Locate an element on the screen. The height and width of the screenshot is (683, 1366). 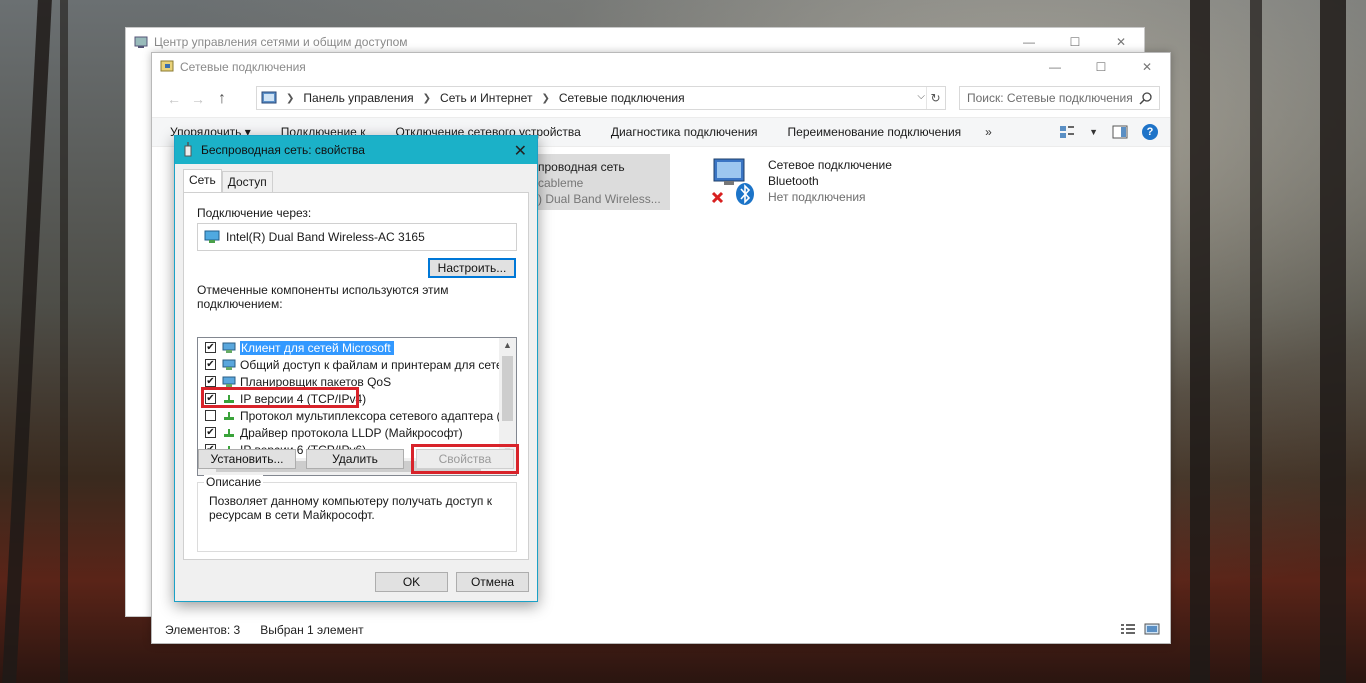
connection-status: cableme is located at coordinates (561, 183).